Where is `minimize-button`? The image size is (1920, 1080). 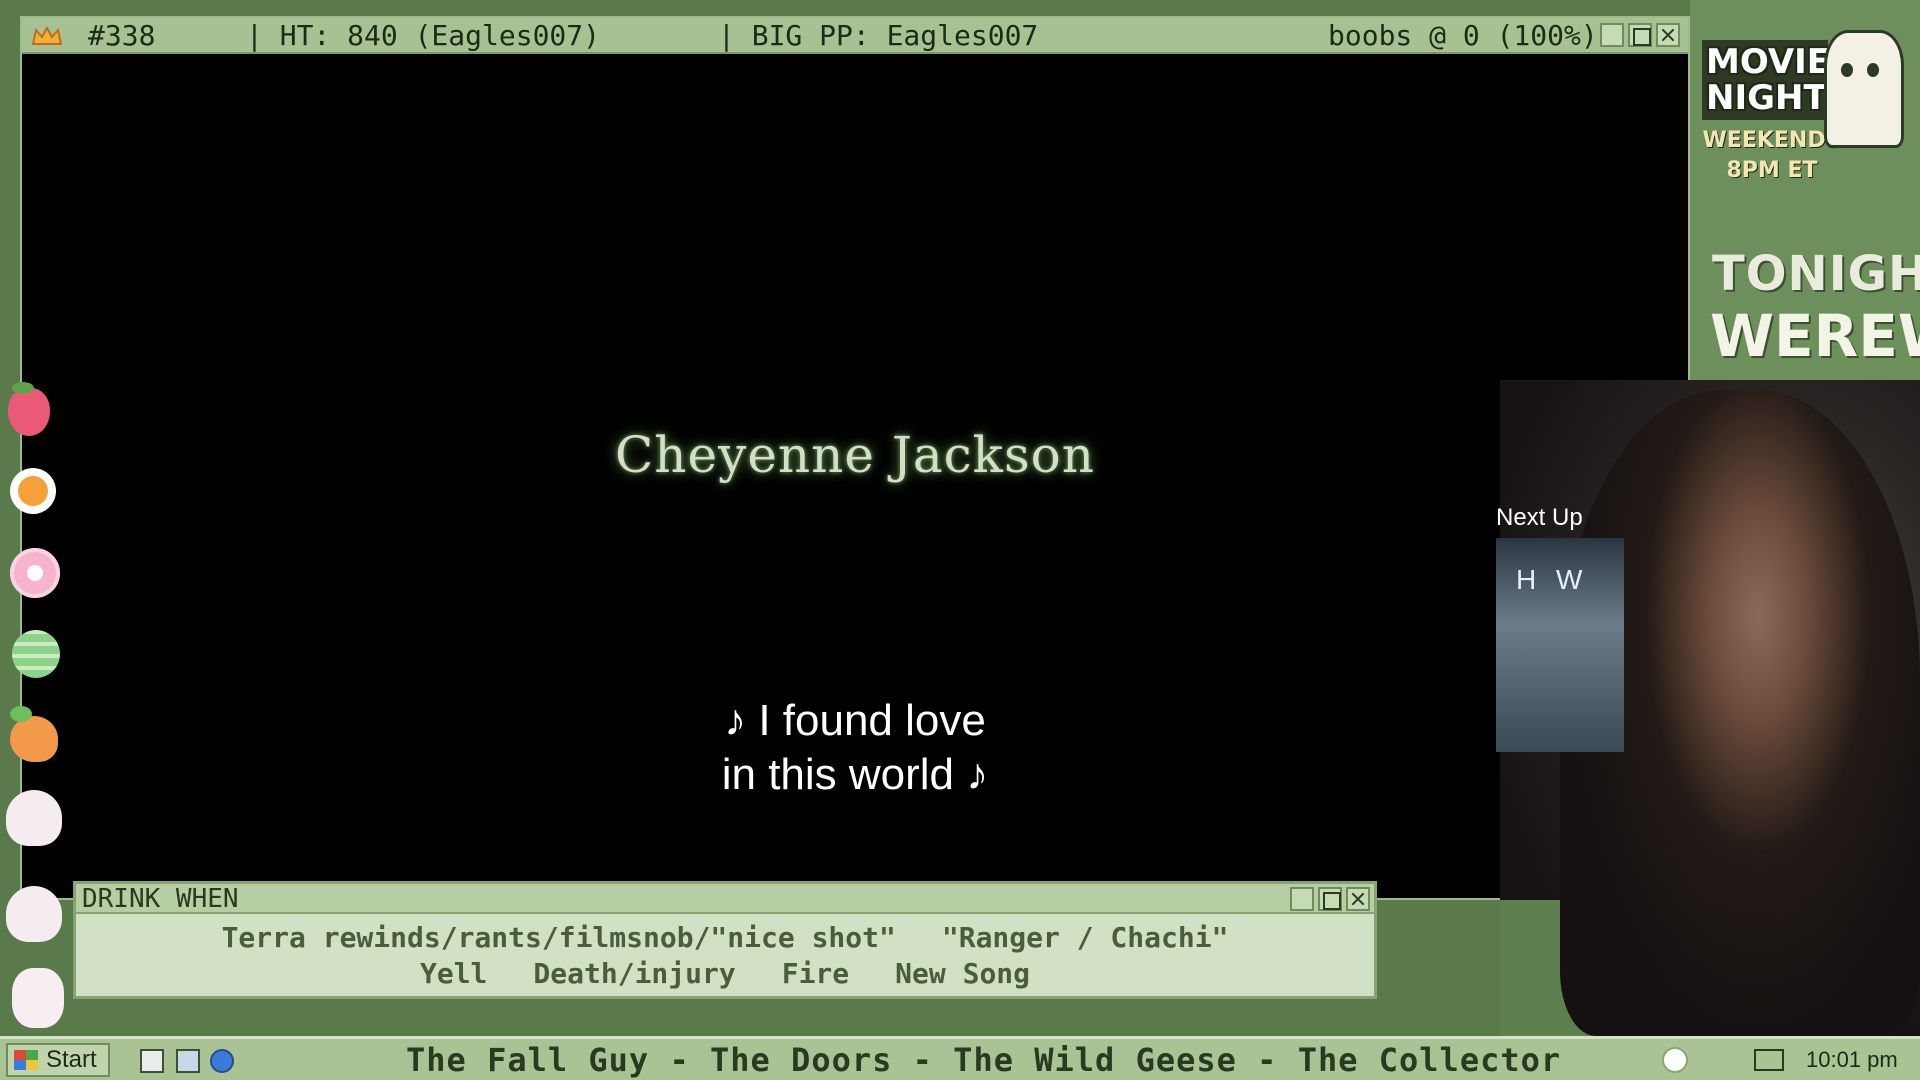 minimize-button is located at coordinates (1612, 35).